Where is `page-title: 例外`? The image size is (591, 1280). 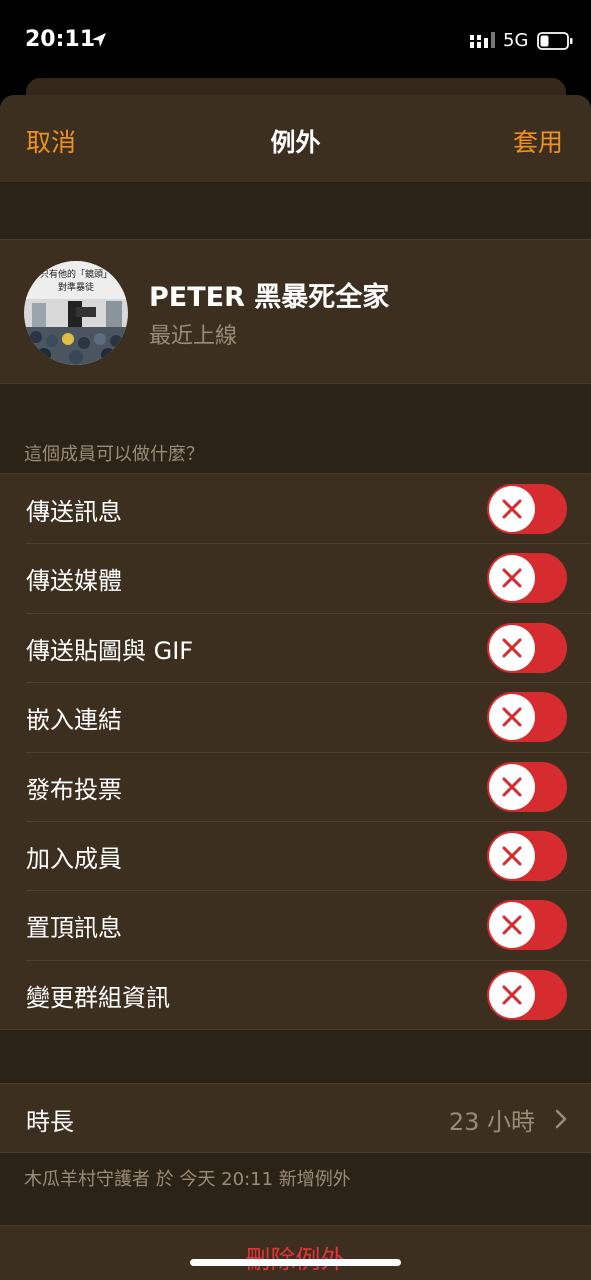 page-title: 例外 is located at coordinates (295, 142).